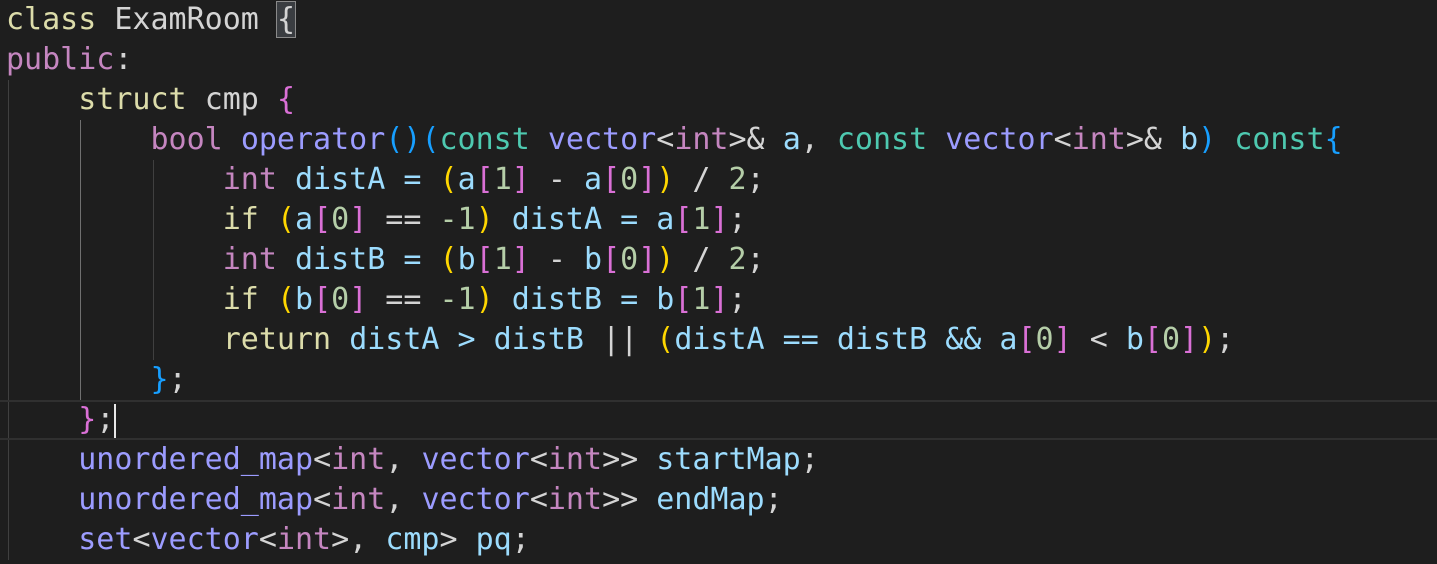  What do you see at coordinates (629, 339) in the screenshot?
I see `code-token: ||` at bounding box center [629, 339].